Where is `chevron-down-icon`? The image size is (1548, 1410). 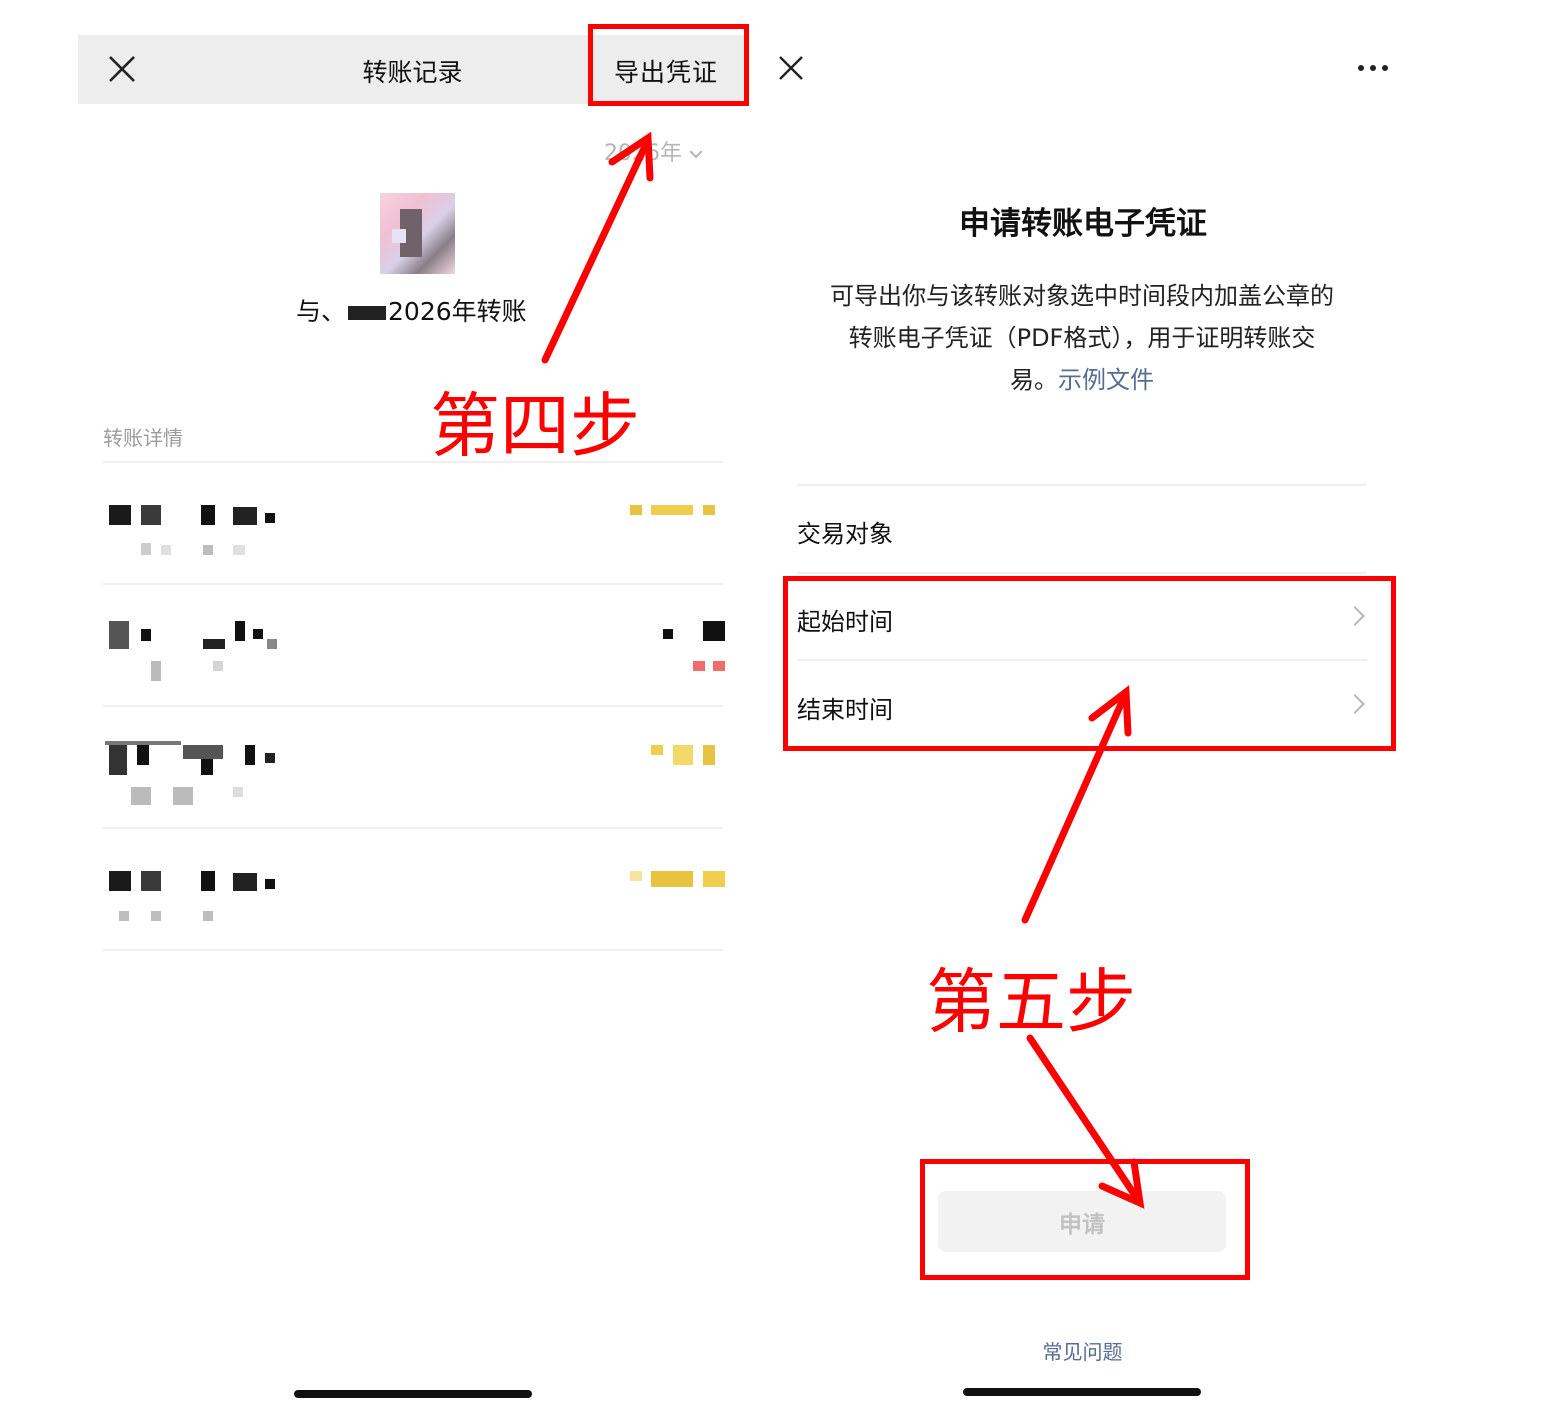 chevron-down-icon is located at coordinates (696, 152).